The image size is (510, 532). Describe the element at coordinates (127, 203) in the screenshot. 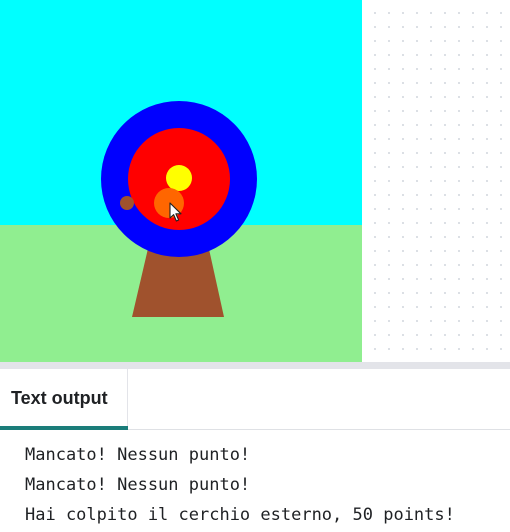

I see `arrow-hit-brown` at that location.